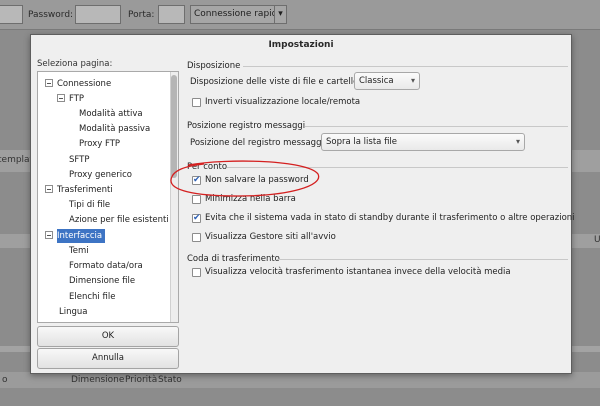 The height and width of the screenshot is (406, 600). I want to click on tree-item-label: FTP, so click(77, 99).